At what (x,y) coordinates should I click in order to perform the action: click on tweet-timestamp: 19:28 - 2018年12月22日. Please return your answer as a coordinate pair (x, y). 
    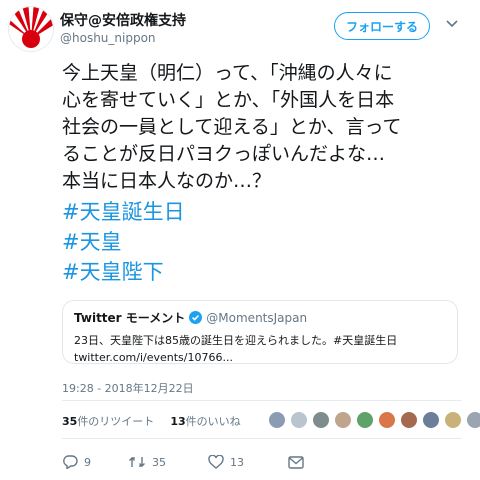
    Looking at the image, I should click on (128, 388).